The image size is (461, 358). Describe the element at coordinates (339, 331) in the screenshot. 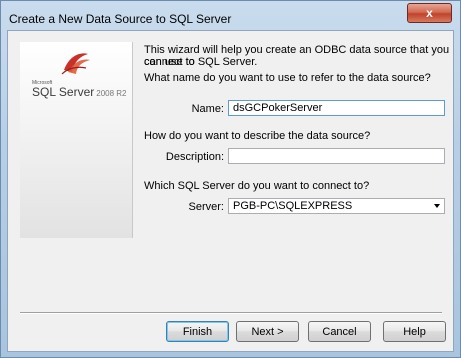

I see `cancel-button: Cancel` at that location.